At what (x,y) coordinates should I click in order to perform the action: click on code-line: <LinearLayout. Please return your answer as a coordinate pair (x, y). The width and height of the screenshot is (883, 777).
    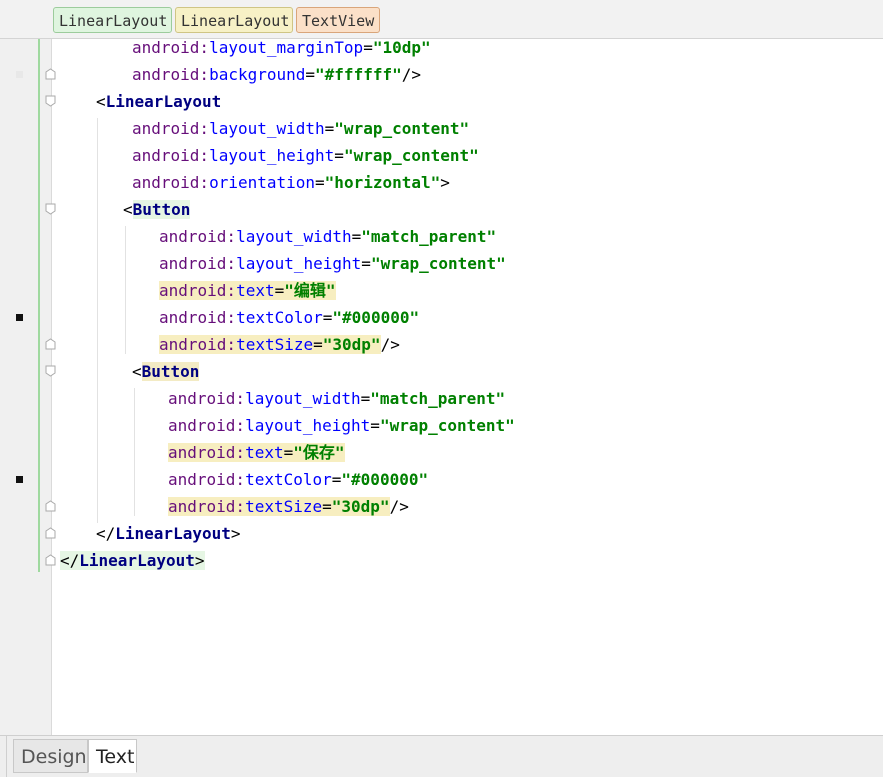
    Looking at the image, I should click on (159, 101).